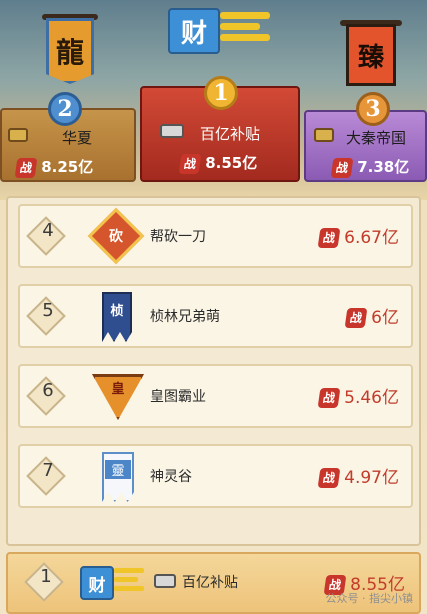 This screenshot has width=427, height=614. I want to click on totem-icon-first, so click(172, 131).